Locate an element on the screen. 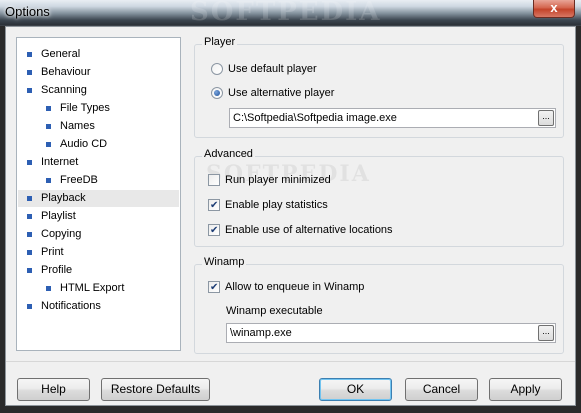 This screenshot has height=413, width=581. alternative-player-path-field: C:\Softpedia\Softpedia image.exe is located at coordinates (392, 118).